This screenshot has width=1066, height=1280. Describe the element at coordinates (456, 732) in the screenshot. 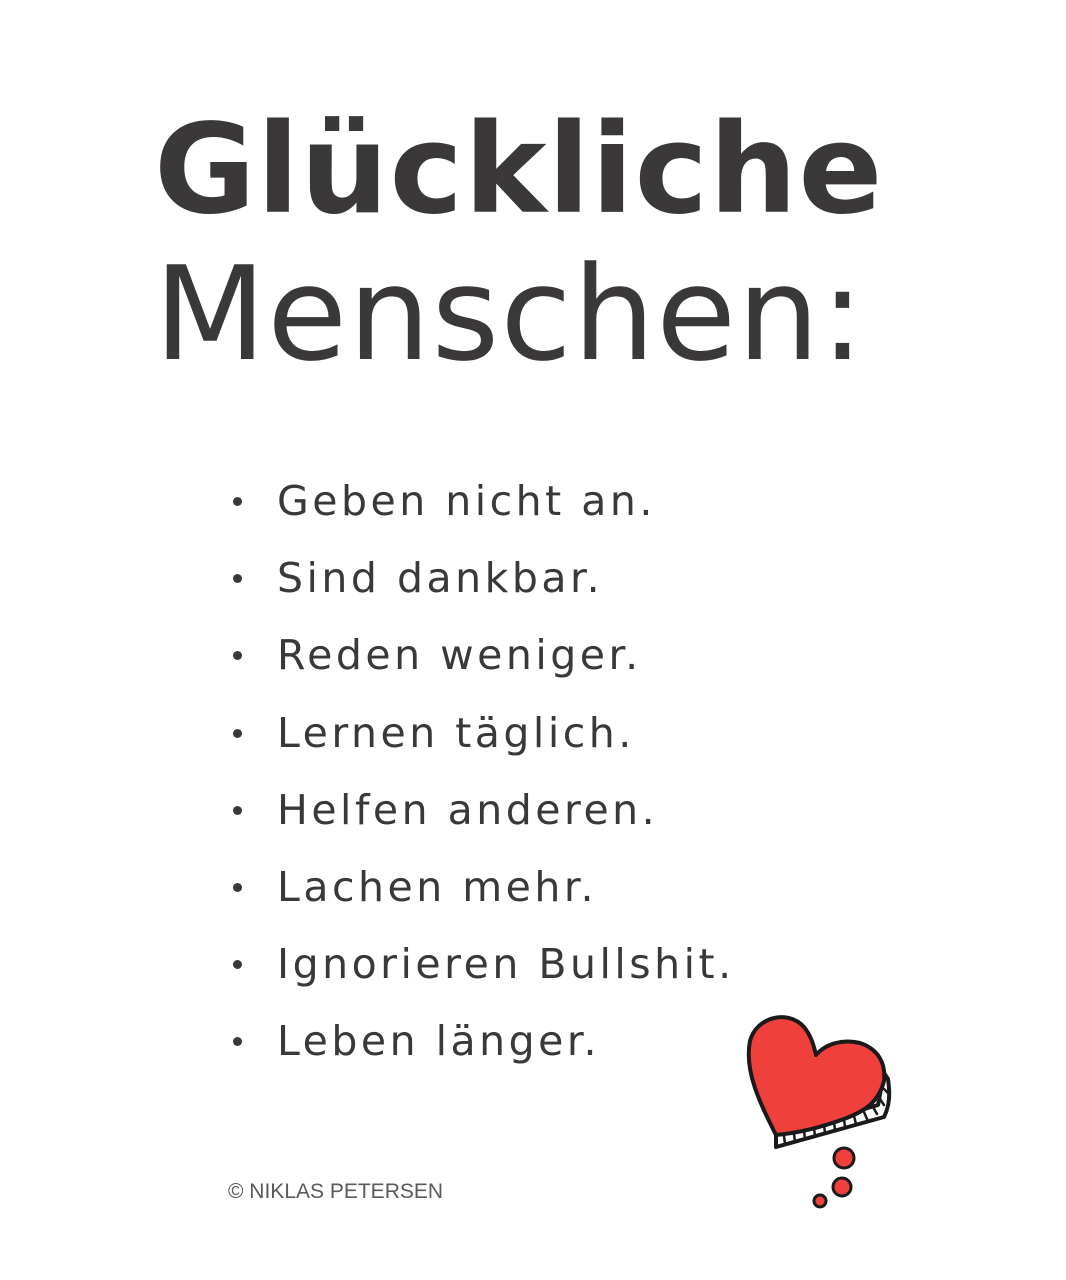

I see `list-item-text: Lernen täglich.` at that location.